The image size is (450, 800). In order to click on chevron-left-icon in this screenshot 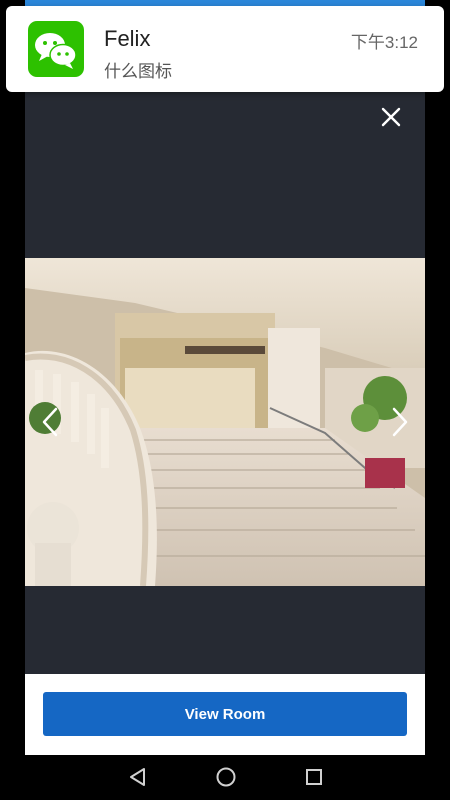, I will do `click(51, 422)`.